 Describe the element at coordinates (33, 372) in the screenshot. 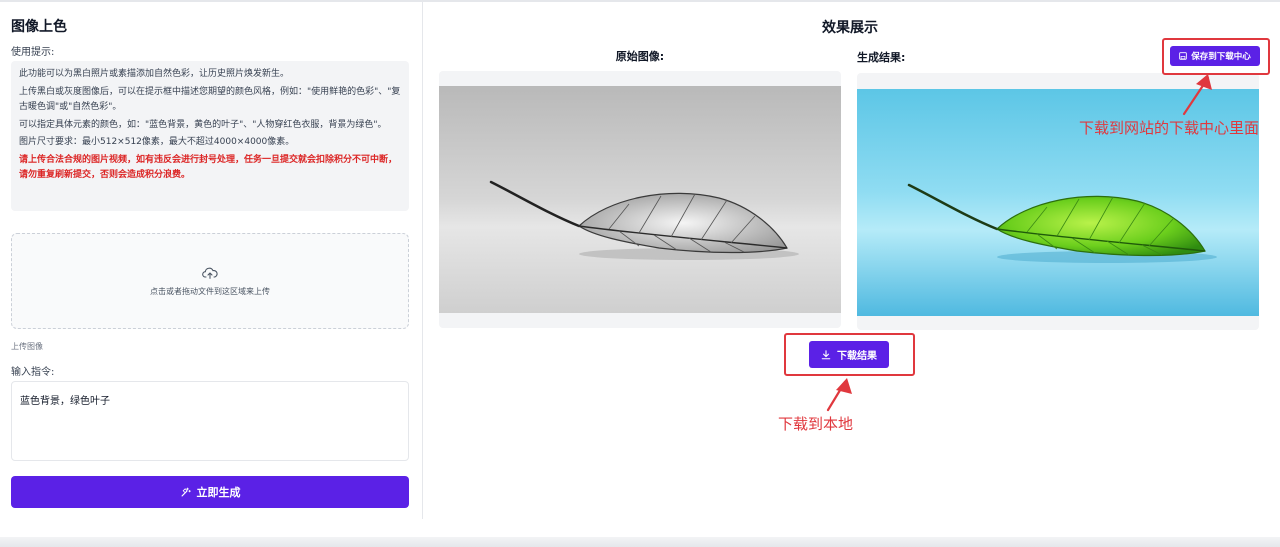

I see `prompt-label: 输入指令:` at that location.